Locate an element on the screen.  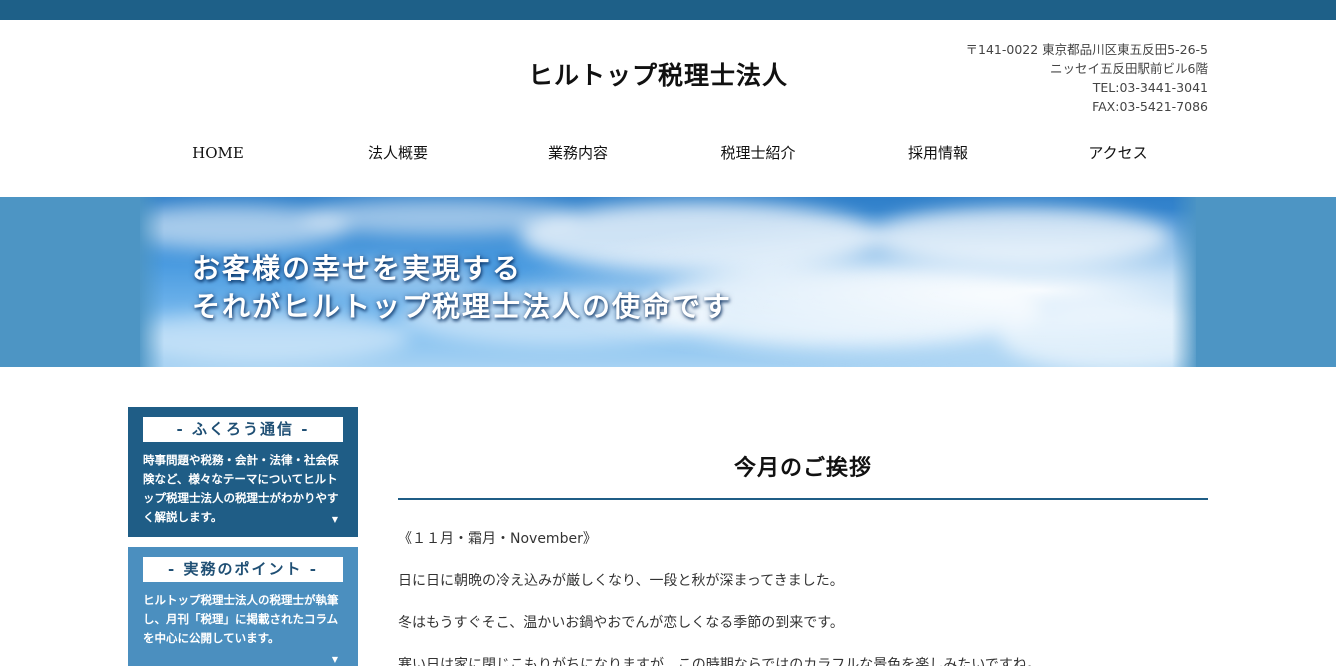
greeting-paragraph: 《１１月・霜月・November》 is located at coordinates (497, 539).